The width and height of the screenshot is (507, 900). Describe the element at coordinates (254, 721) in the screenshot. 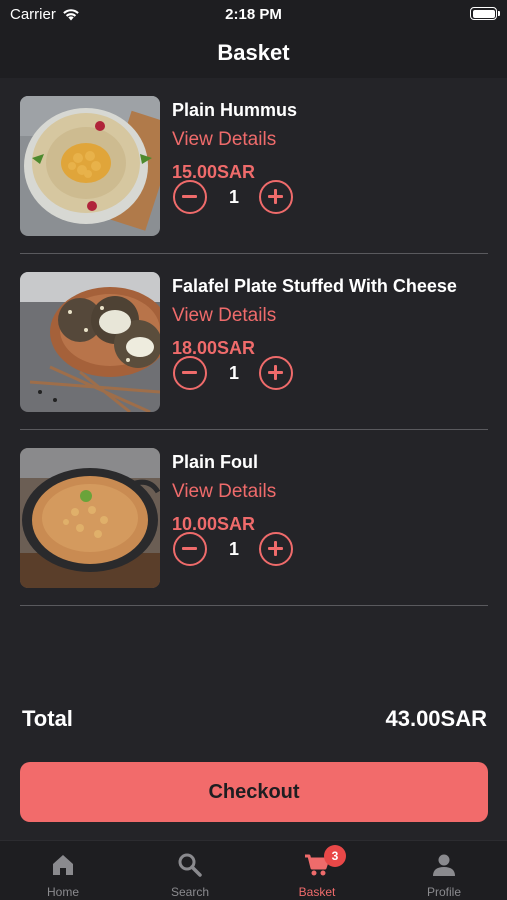

I see `total-row: Total 43.00SAR` at that location.